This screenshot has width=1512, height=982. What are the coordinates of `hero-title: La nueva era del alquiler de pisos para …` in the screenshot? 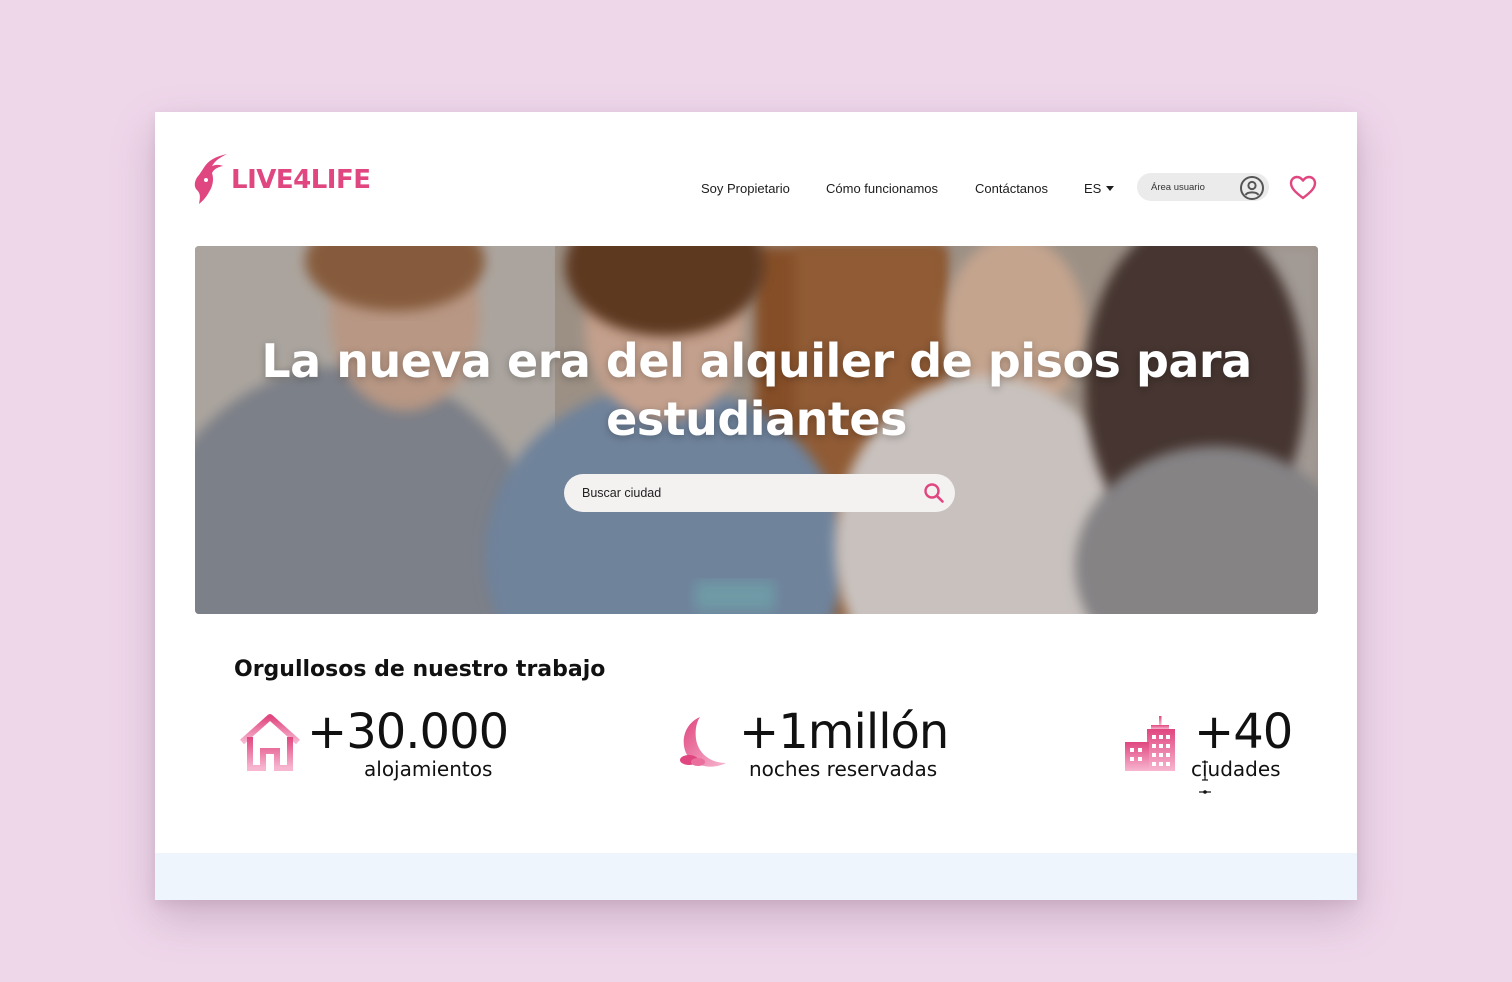 It's located at (756, 390).